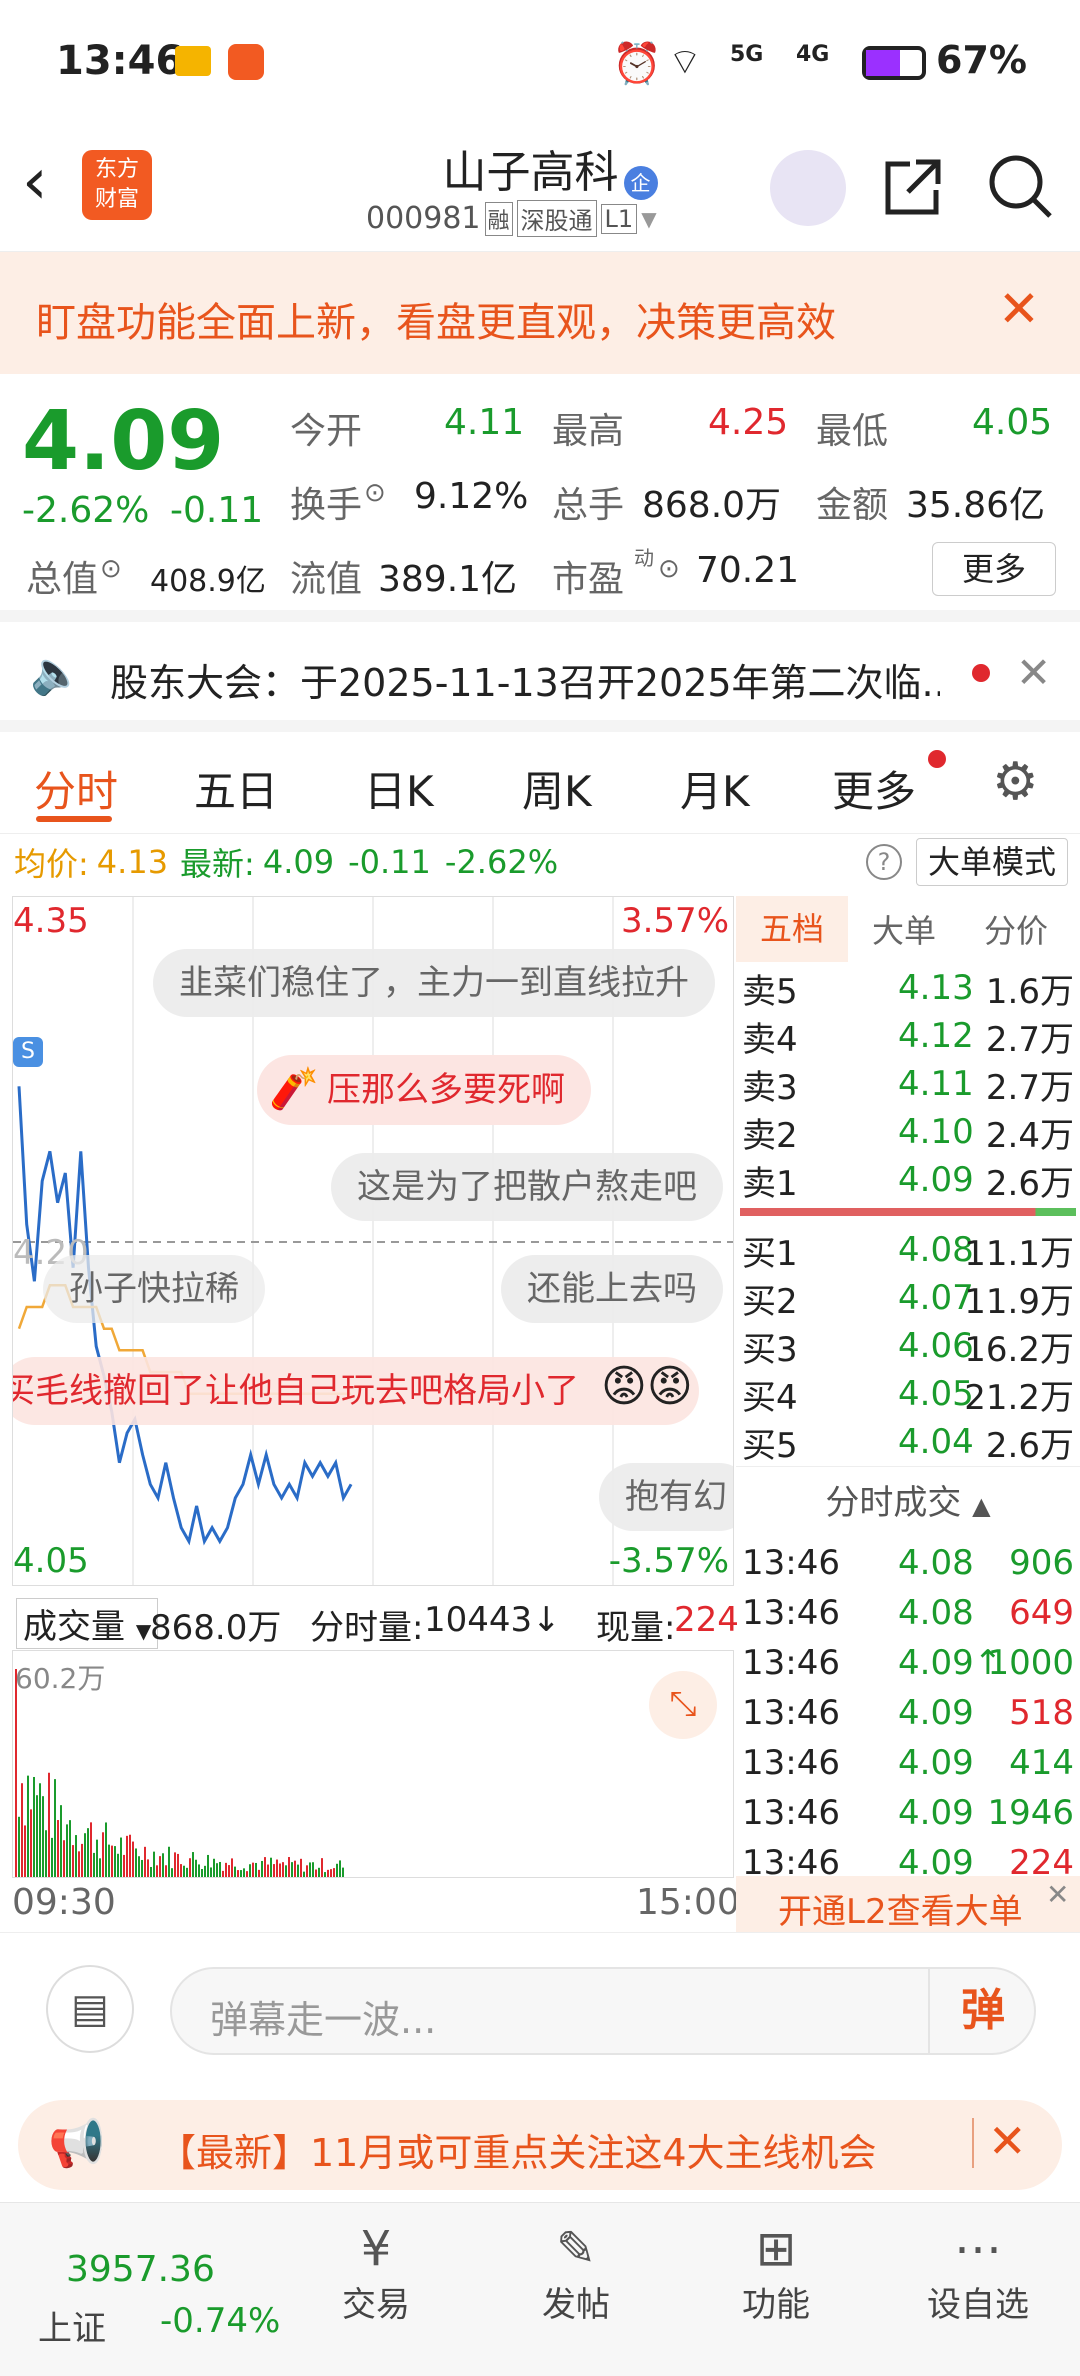 This screenshot has width=1080, height=2376. What do you see at coordinates (770, 991) in the screenshot?
I see `level-label: 卖5` at bounding box center [770, 991].